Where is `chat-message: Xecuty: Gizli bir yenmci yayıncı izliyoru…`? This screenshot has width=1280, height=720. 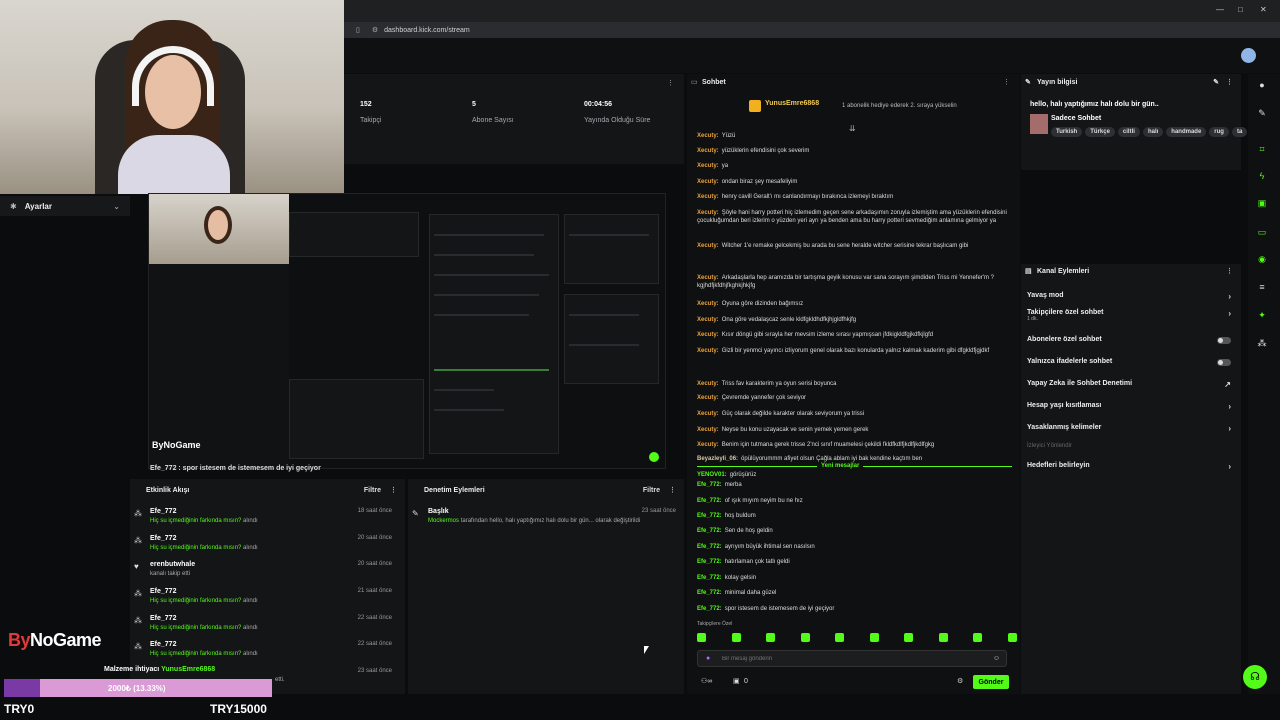
chat-message: Xecuty: Gizli bir yenmci yayıncı izliyoru… is located at coordinates (856, 351).